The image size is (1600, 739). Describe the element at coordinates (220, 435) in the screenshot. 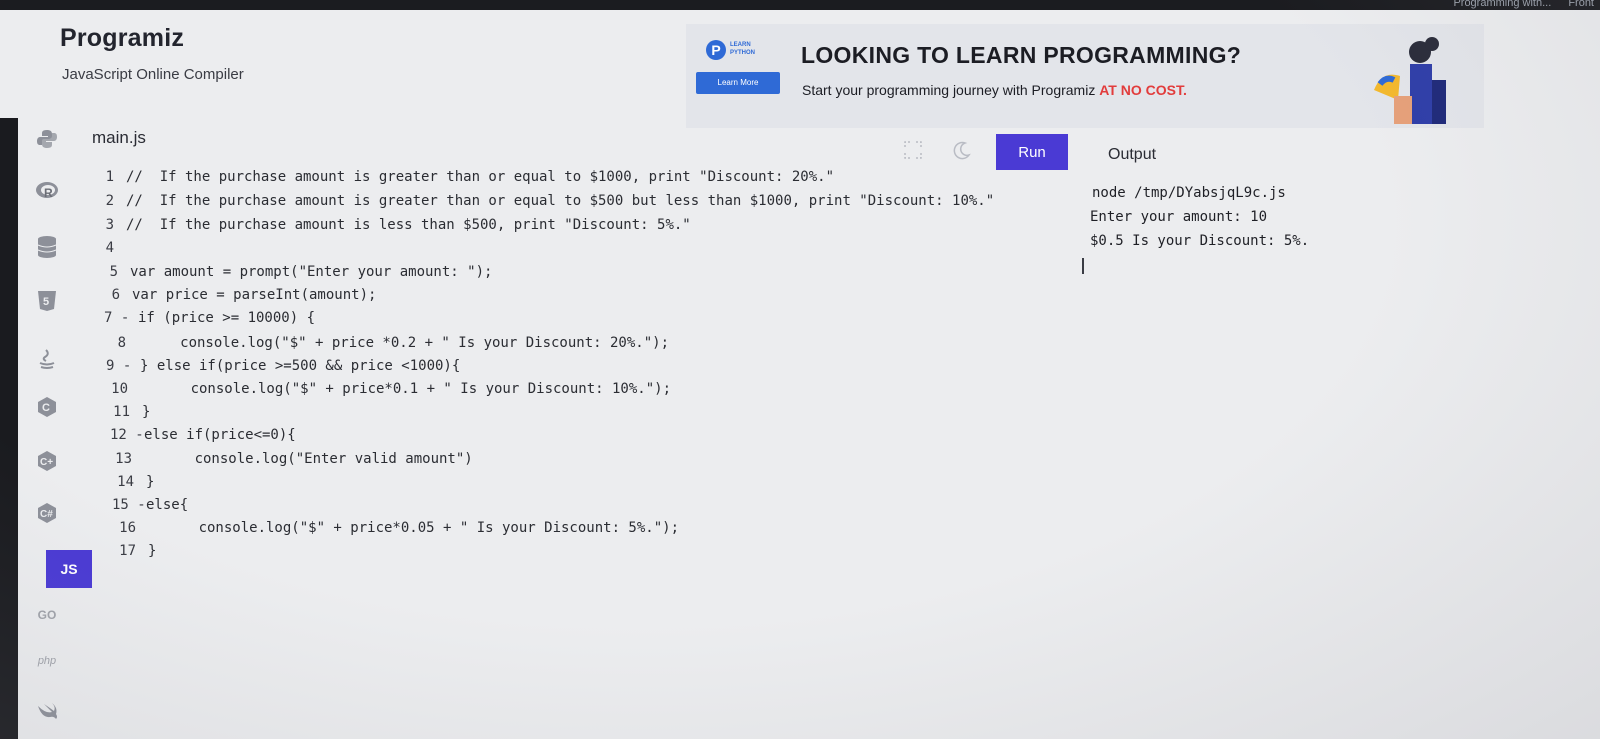

I see `code-text: else if(price<=0){` at that location.